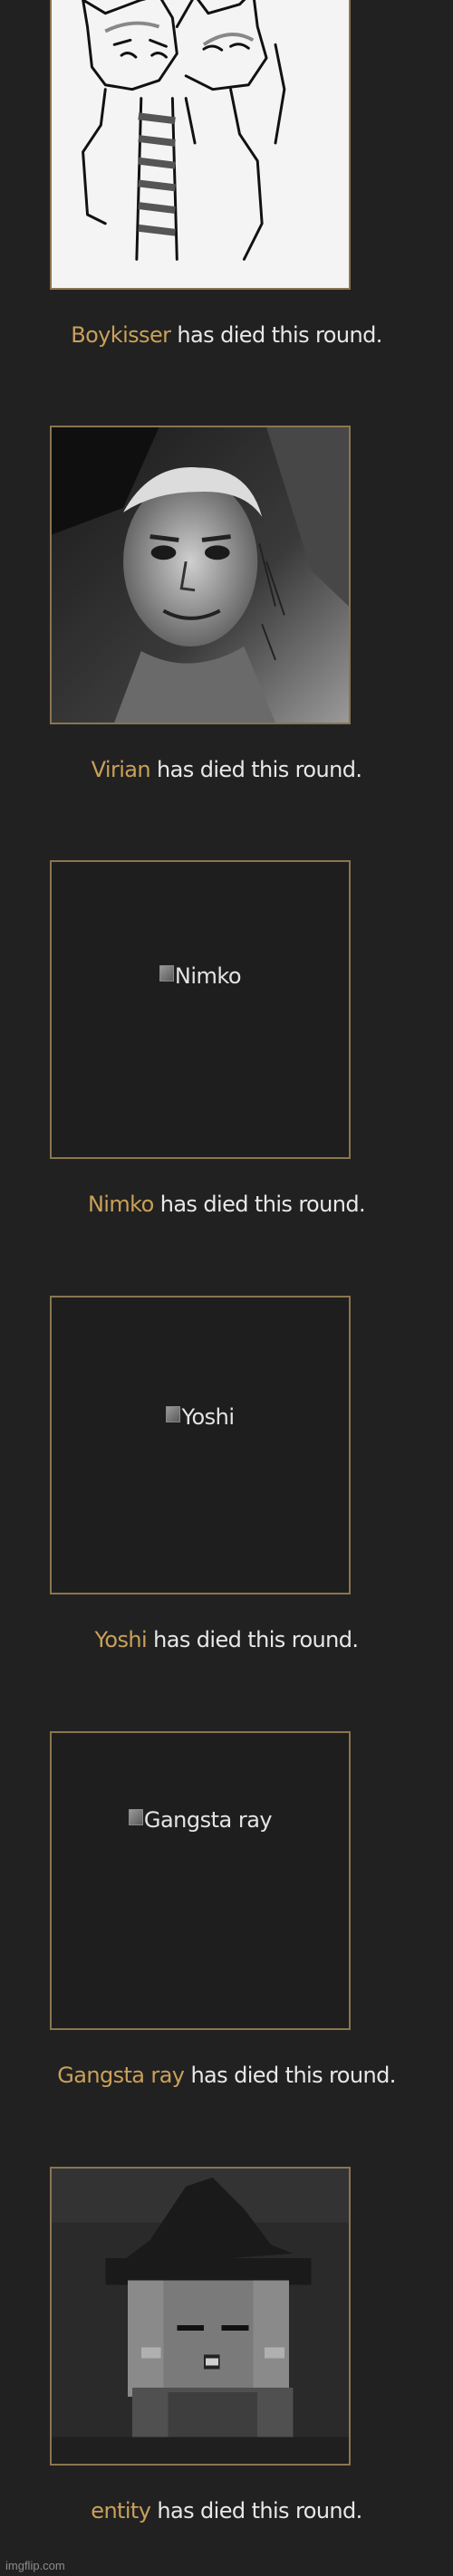 The image size is (453, 2576). Describe the element at coordinates (121, 1204) in the screenshot. I see `player-name: Nimko` at that location.